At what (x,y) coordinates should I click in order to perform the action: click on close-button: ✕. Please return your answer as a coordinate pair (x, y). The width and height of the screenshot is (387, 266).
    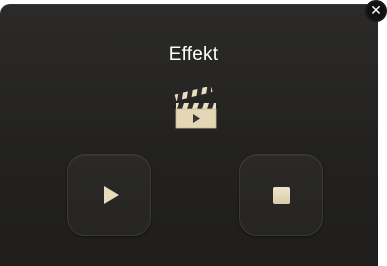
    Looking at the image, I should click on (376, 11).